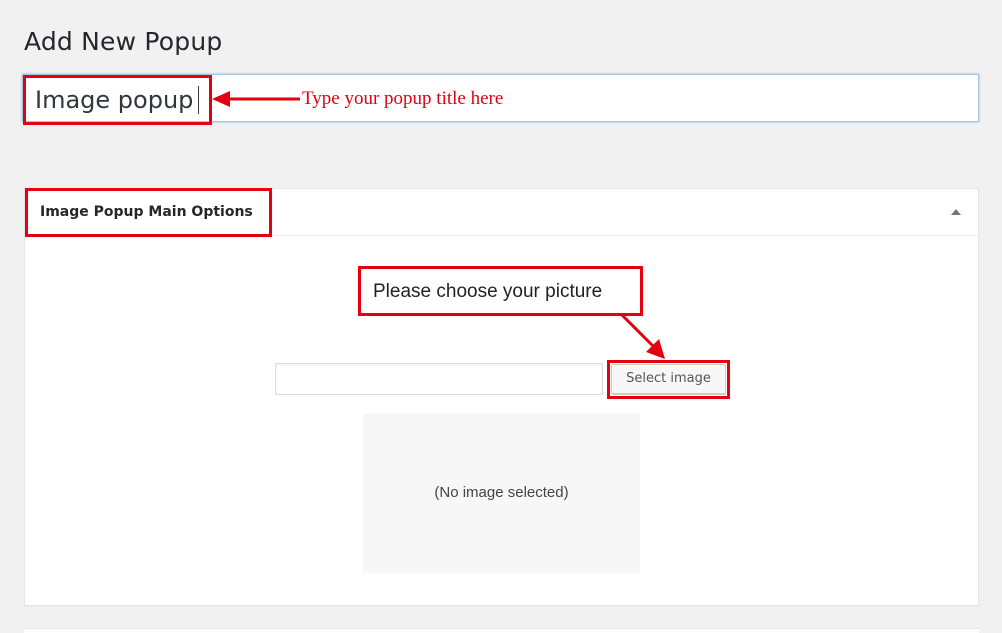 The width and height of the screenshot is (1002, 633). I want to click on metabox-header: Image Popup Main Options, so click(501, 212).